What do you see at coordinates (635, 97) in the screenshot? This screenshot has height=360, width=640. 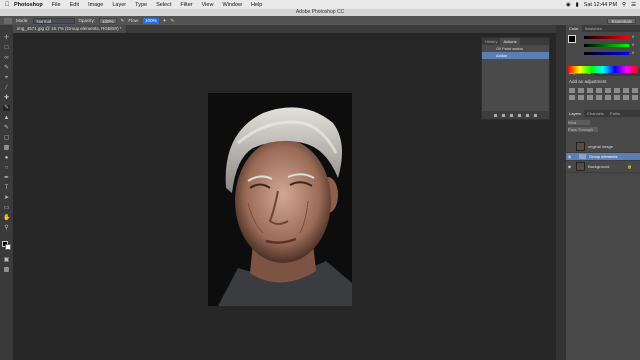 I see `selective-color-icon` at bounding box center [635, 97].